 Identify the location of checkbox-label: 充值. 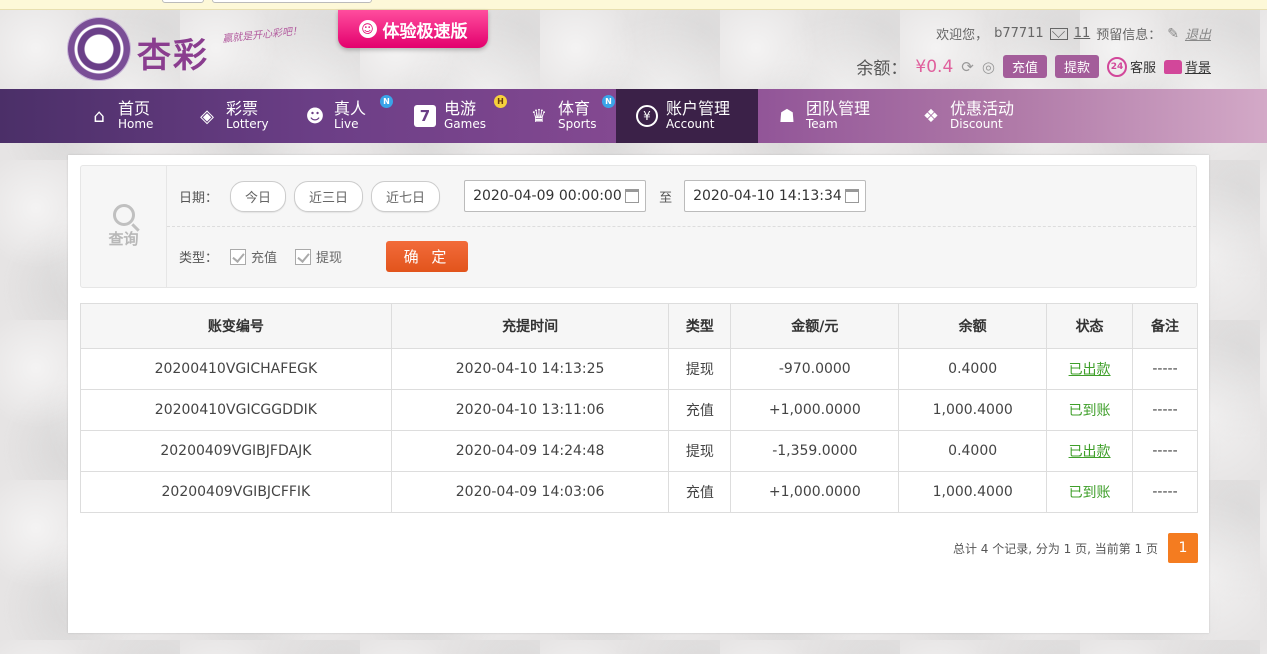
(264, 258).